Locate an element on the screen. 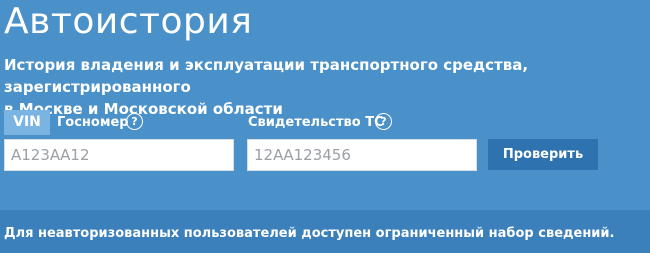 The height and width of the screenshot is (253, 650). page-title: Автоистория is located at coordinates (128, 21).